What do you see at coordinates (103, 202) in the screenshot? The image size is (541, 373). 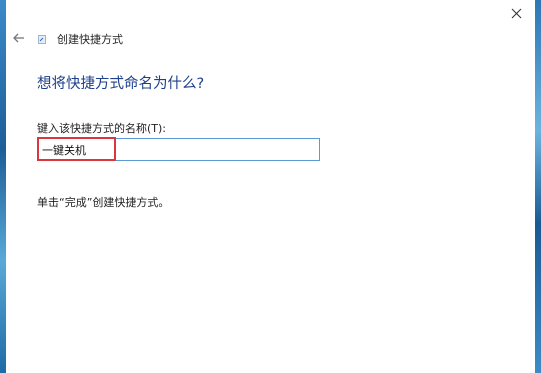 I see `finish-instruction: 单击“完成”创建快捷方式。` at bounding box center [103, 202].